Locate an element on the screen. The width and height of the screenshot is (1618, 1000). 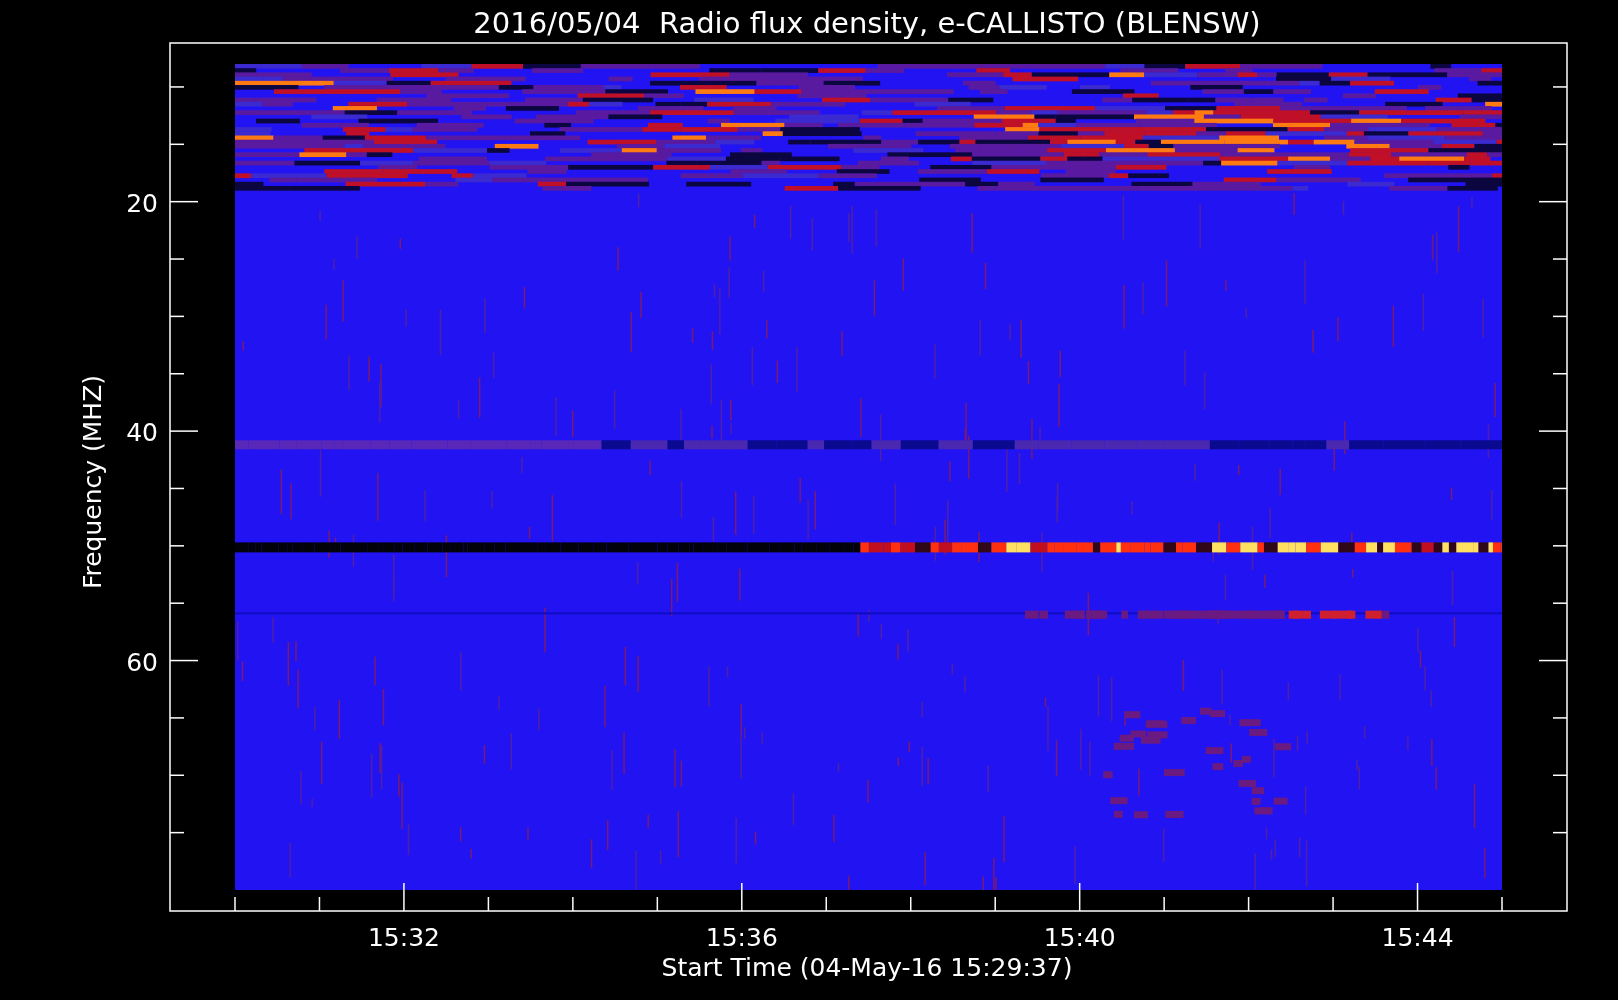
chart-title: 2016/05/04 Radio flux density, e-CALLISTO (BLENSW) is located at coordinates (867, 23).